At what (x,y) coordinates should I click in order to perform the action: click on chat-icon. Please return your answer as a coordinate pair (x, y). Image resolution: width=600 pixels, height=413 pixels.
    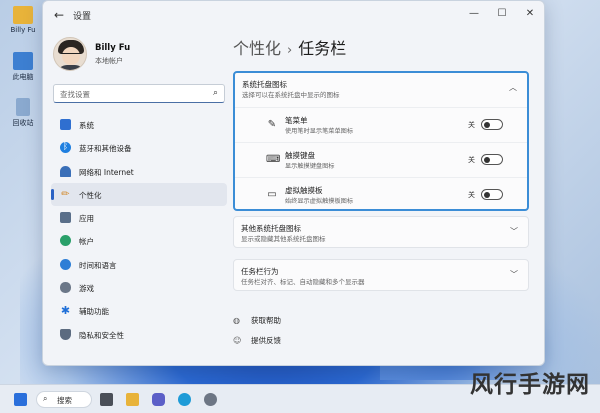
    Looking at the image, I should click on (158, 399).